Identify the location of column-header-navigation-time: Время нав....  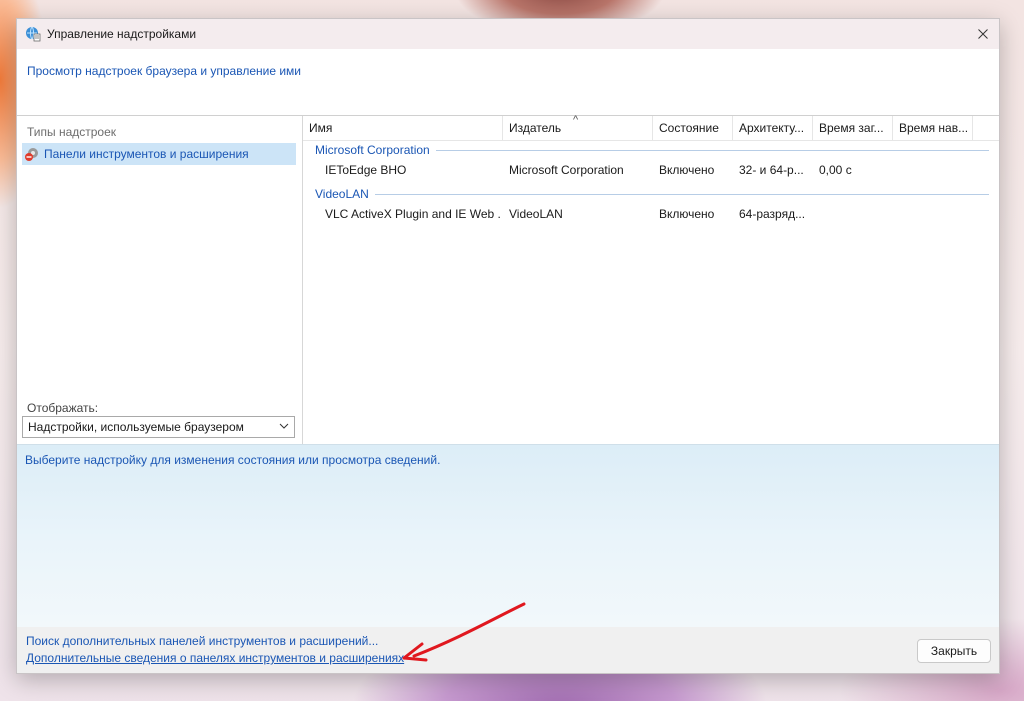
(933, 128).